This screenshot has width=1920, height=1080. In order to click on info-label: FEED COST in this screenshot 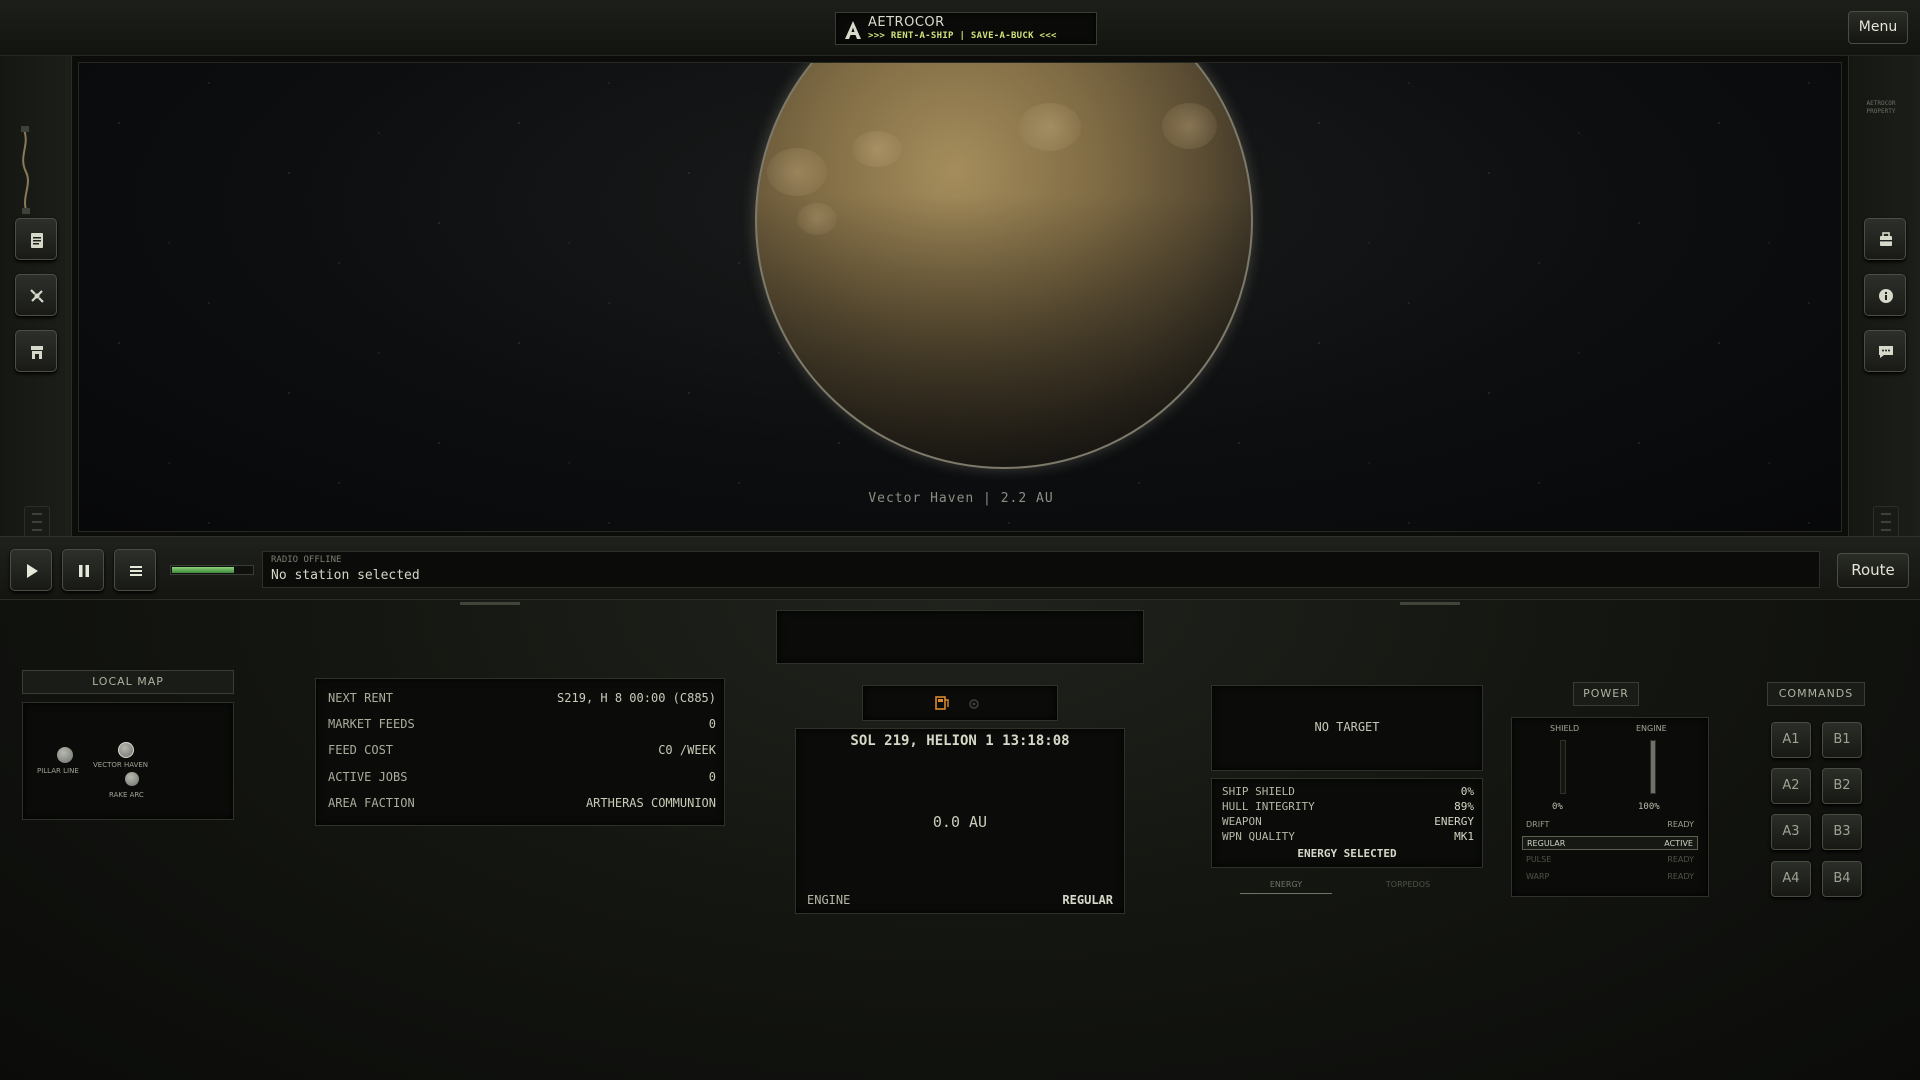, I will do `click(361, 750)`.